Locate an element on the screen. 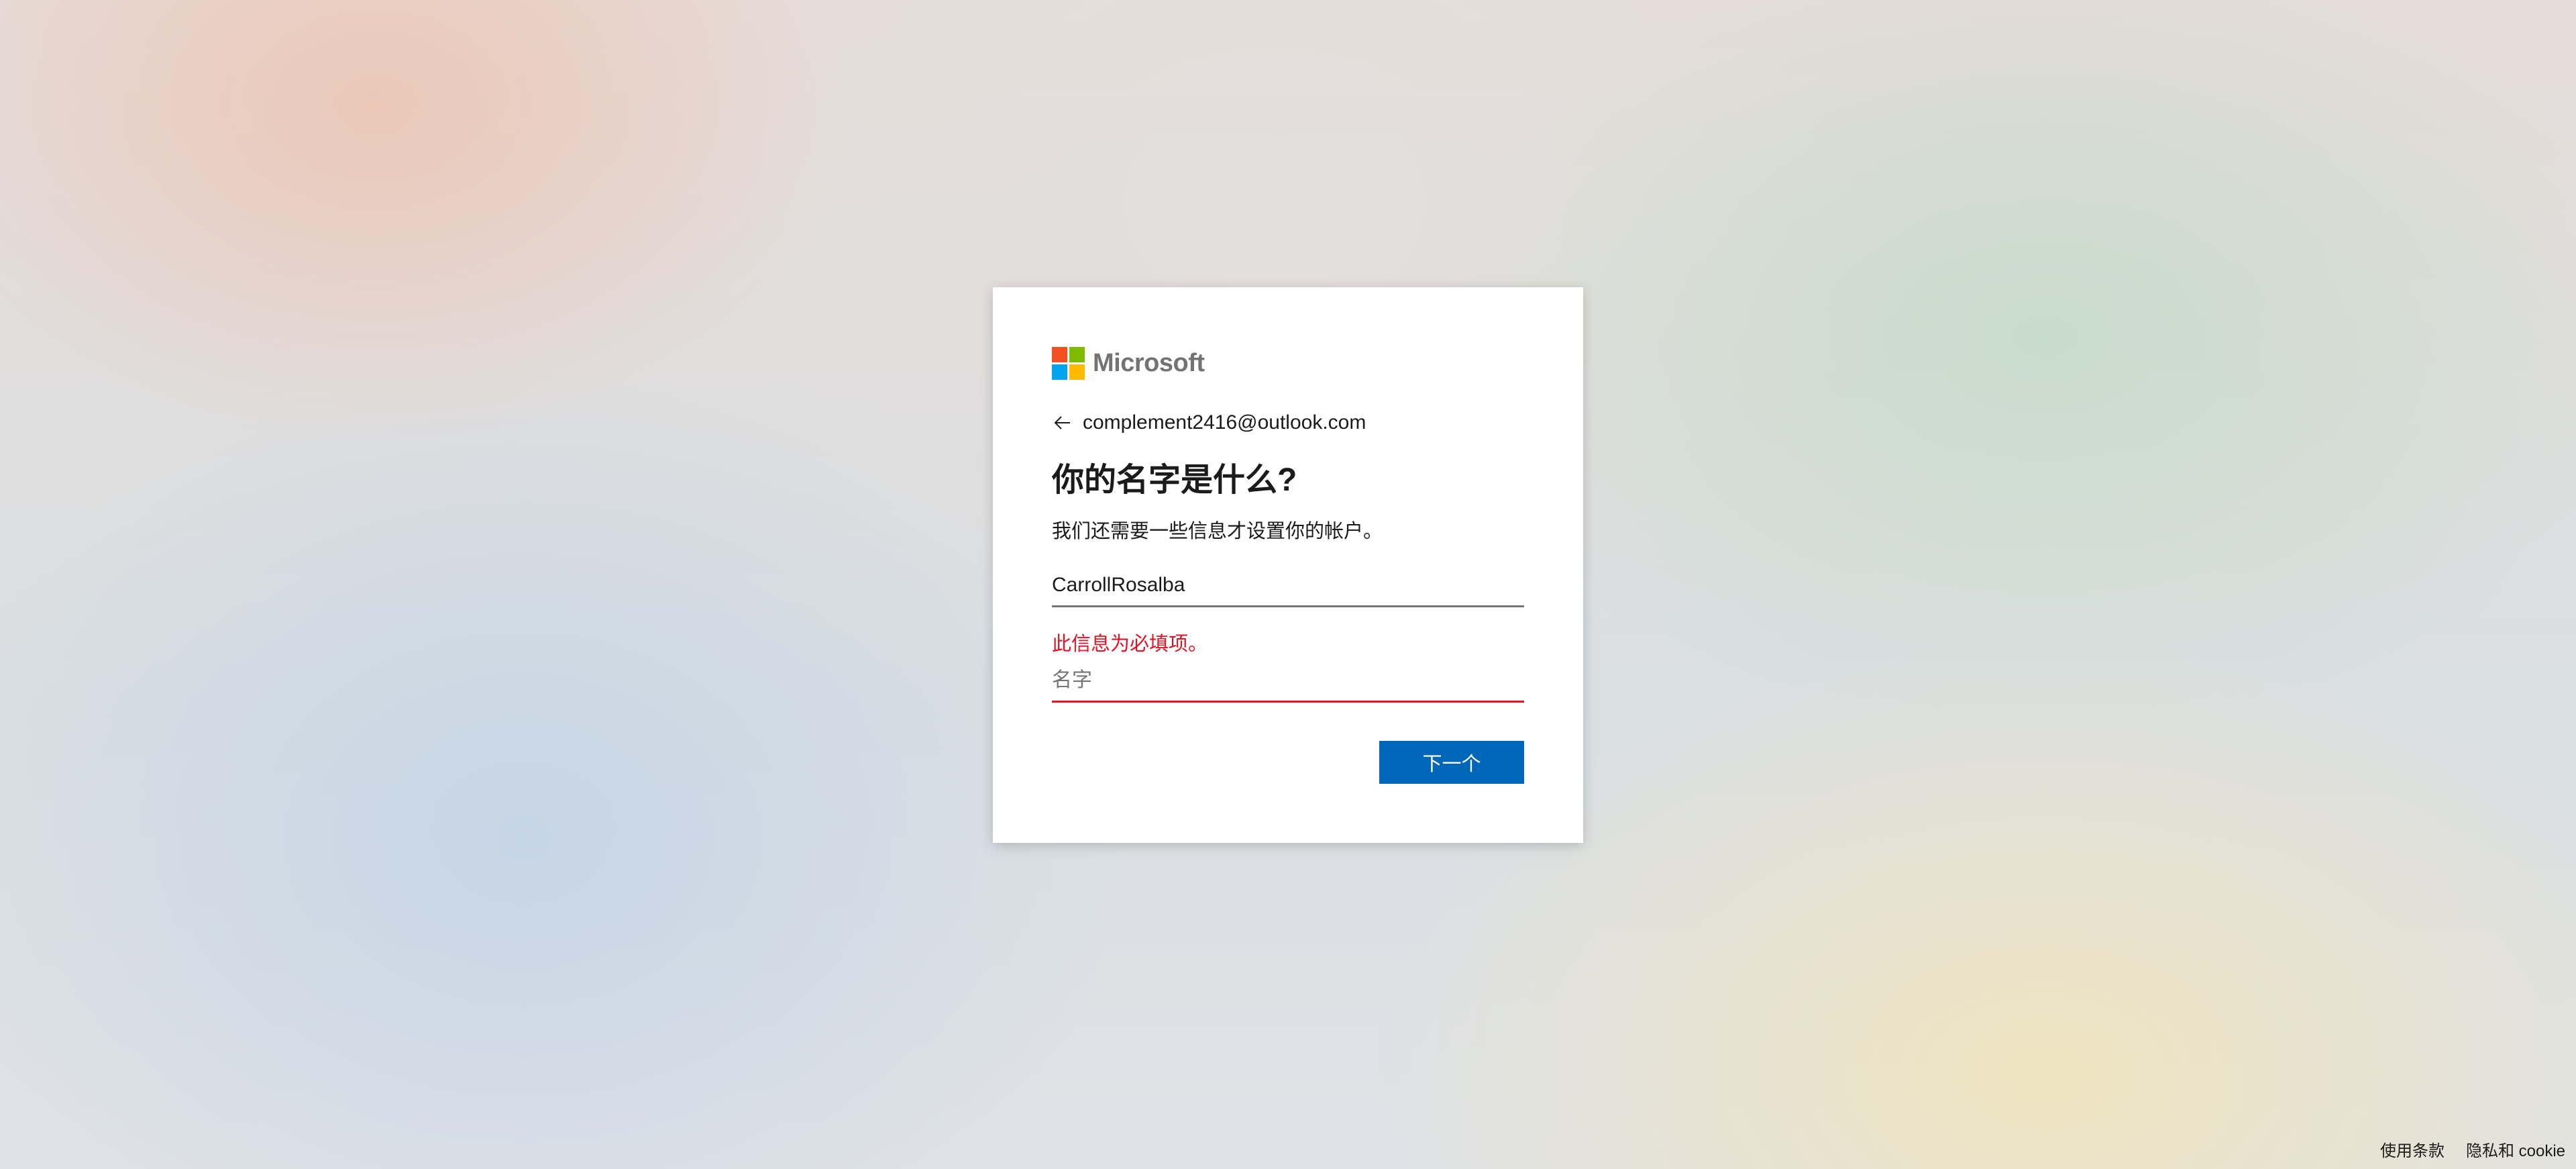 The height and width of the screenshot is (1169, 2576). microsoft-logo-icon is located at coordinates (1068, 363).